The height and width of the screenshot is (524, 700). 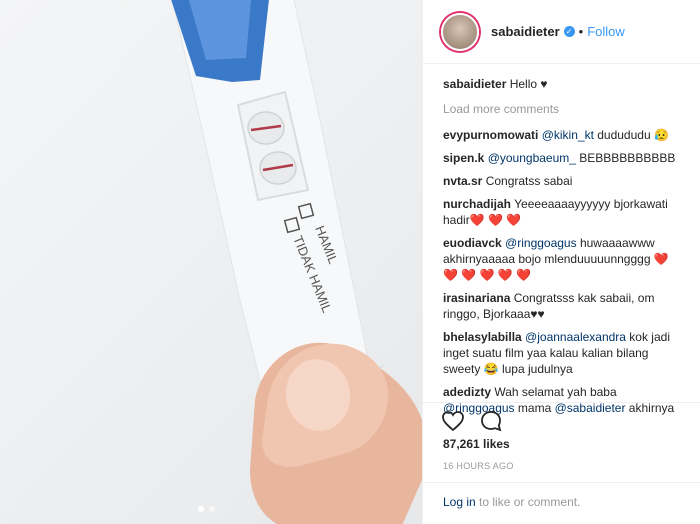 What do you see at coordinates (467, 392) in the screenshot?
I see `comment-username: adedizty` at bounding box center [467, 392].